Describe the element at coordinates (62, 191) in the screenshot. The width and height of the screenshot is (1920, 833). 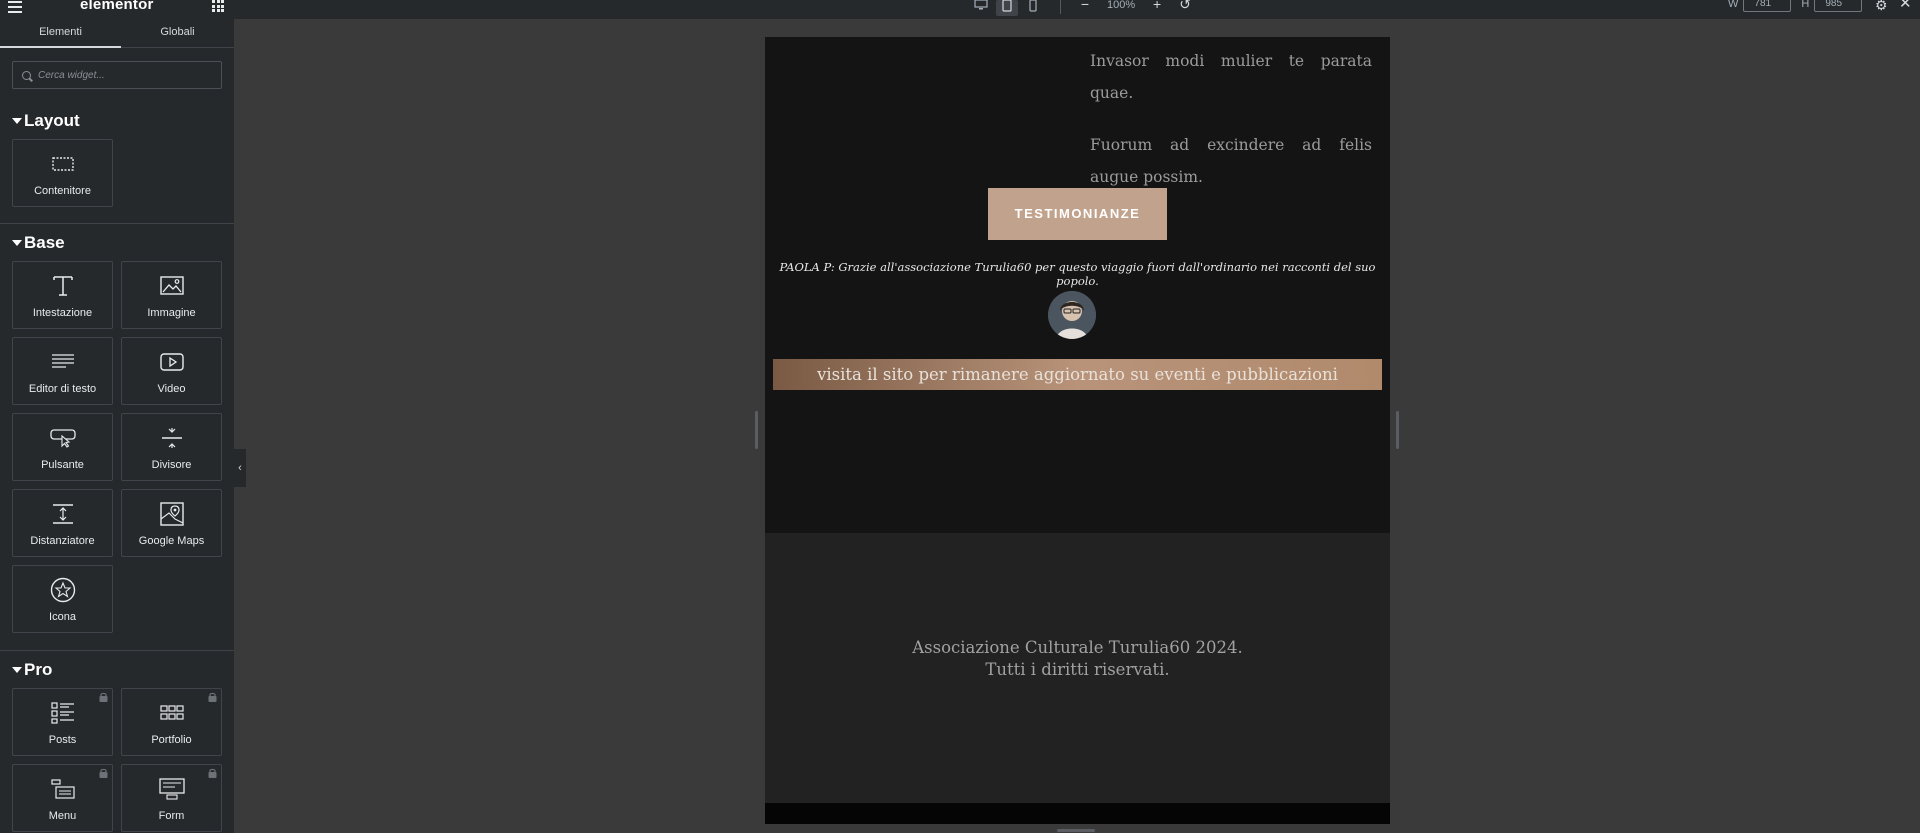
I see `widget-label: Contenitore` at that location.